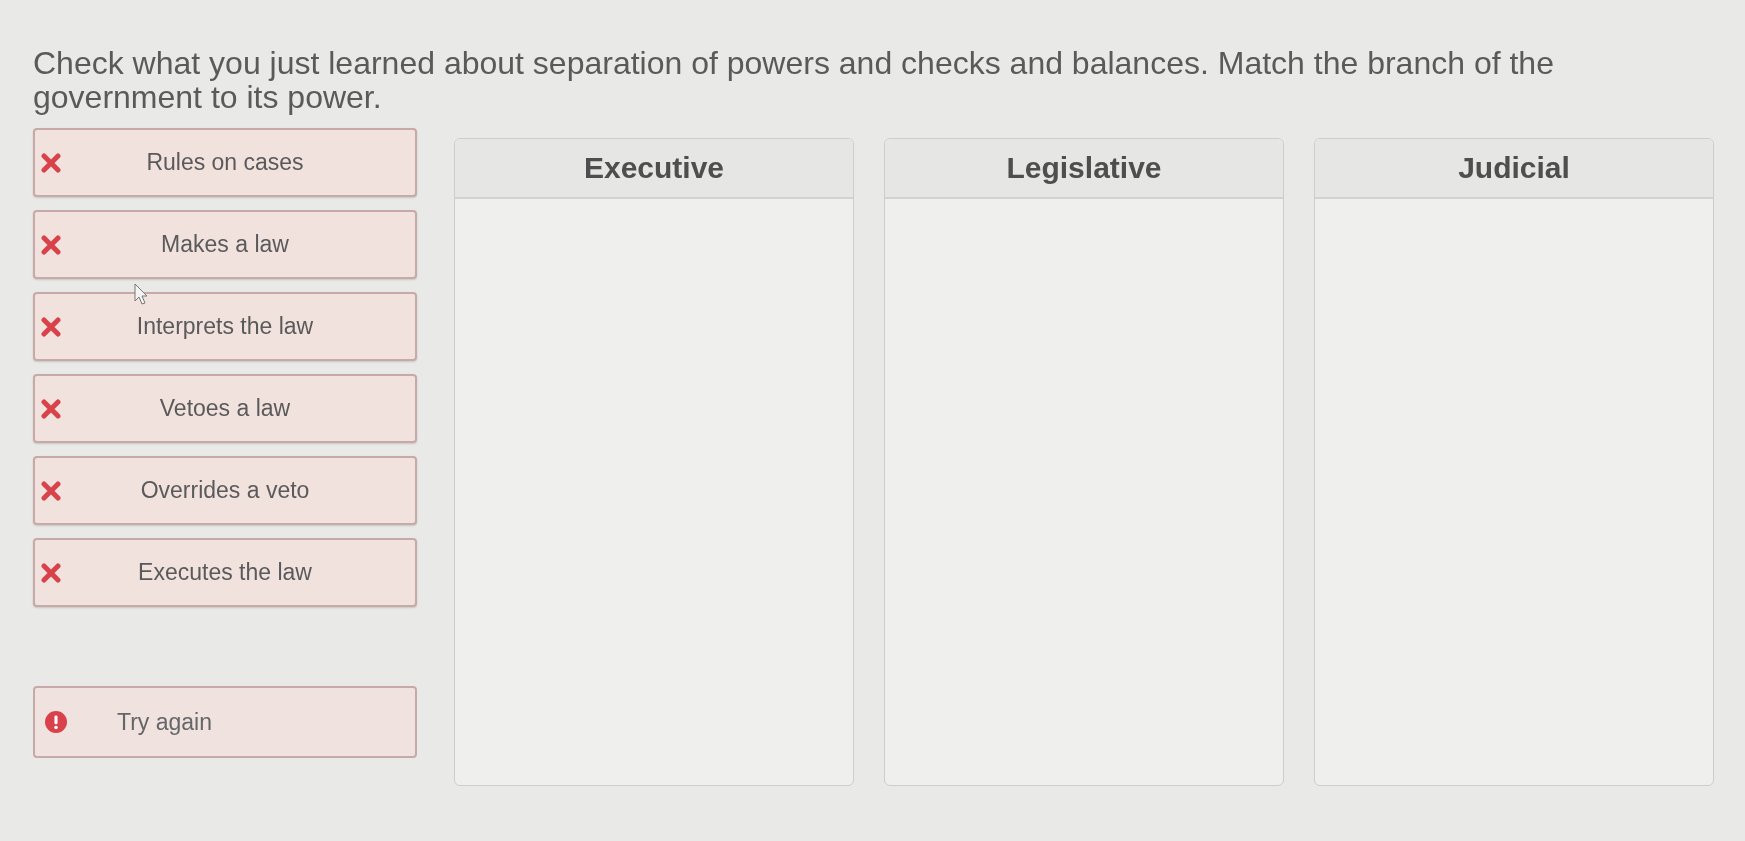 The height and width of the screenshot is (841, 1745). Describe the element at coordinates (225, 408) in the screenshot. I see `answer-card: Vetoes a law` at that location.